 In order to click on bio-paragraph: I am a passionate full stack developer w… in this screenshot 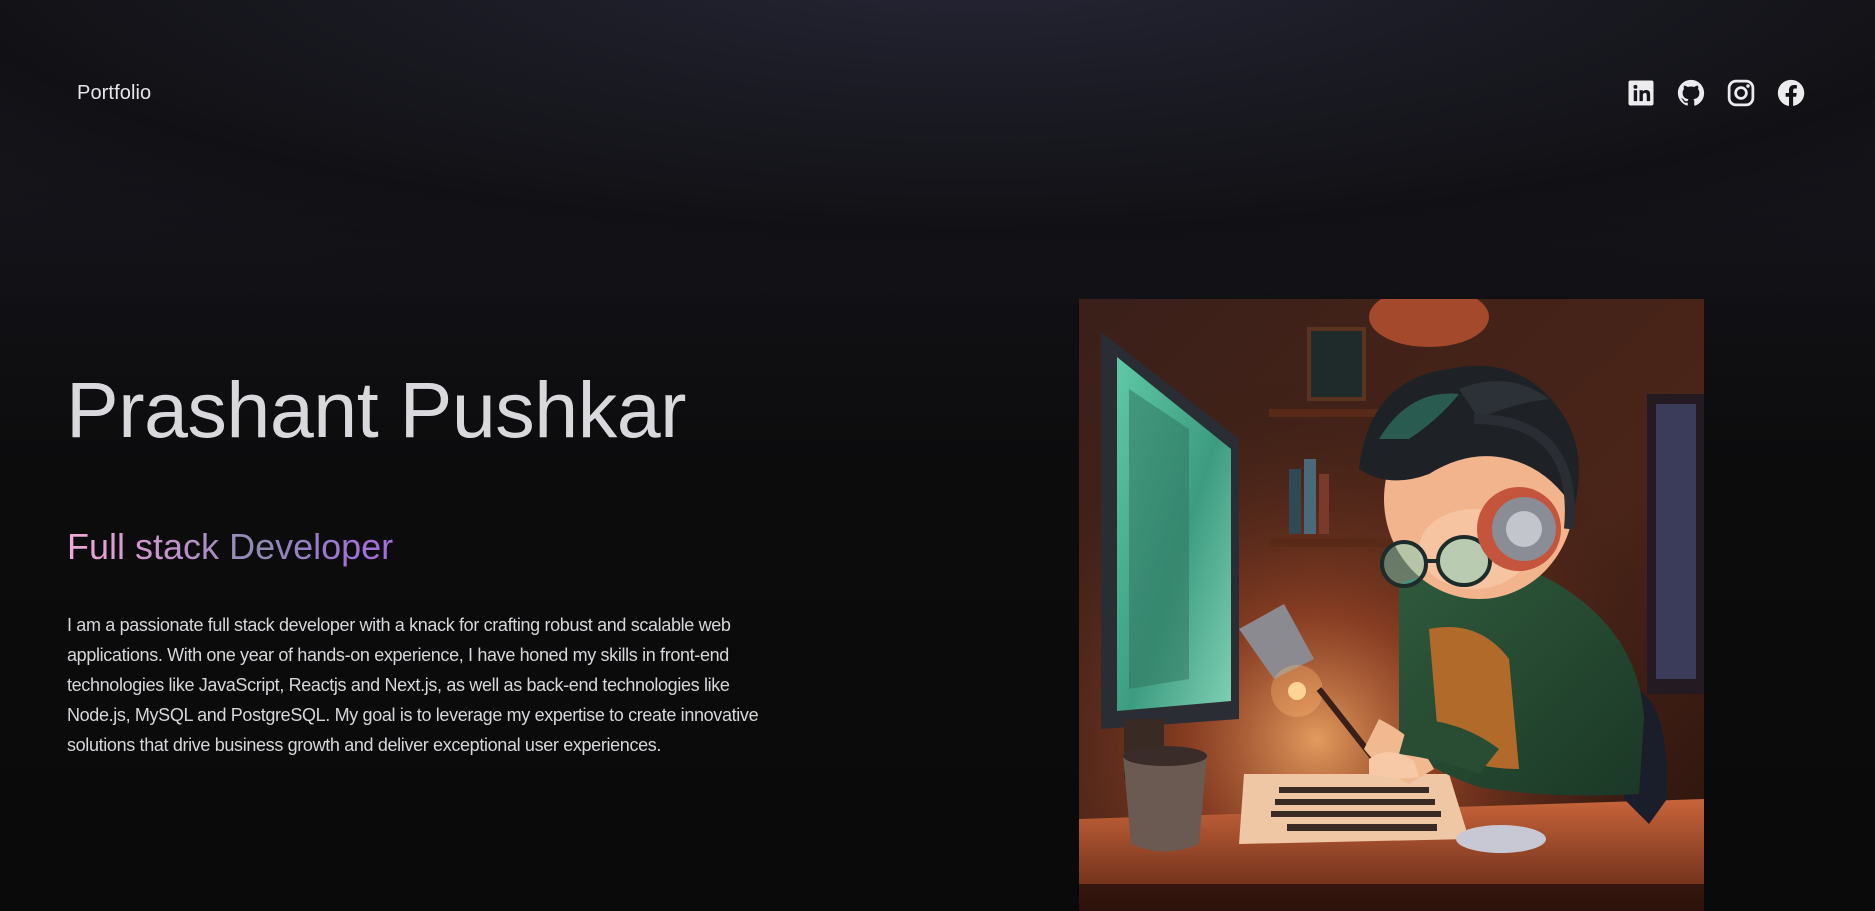, I will do `click(413, 685)`.